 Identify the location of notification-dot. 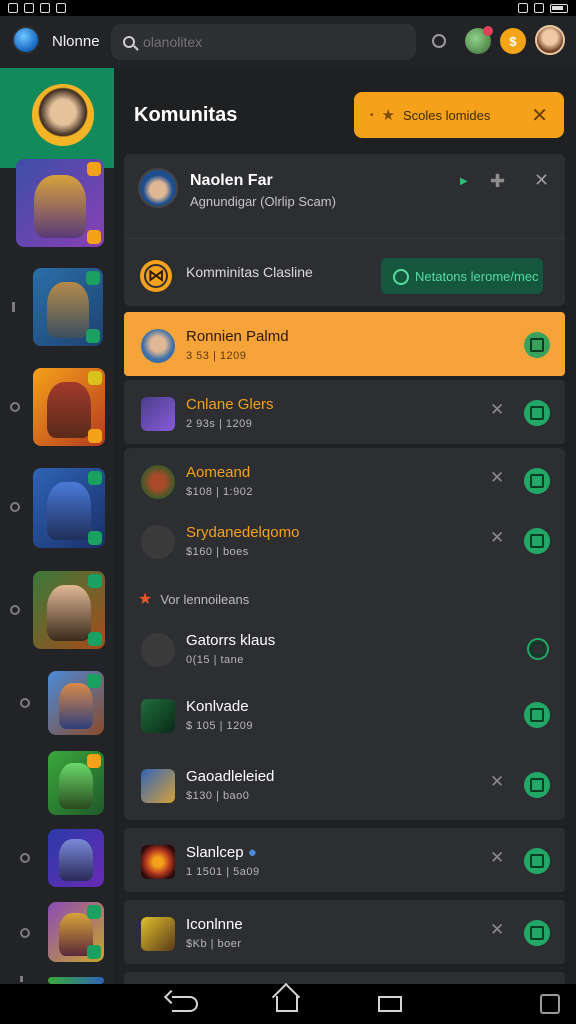
(488, 31).